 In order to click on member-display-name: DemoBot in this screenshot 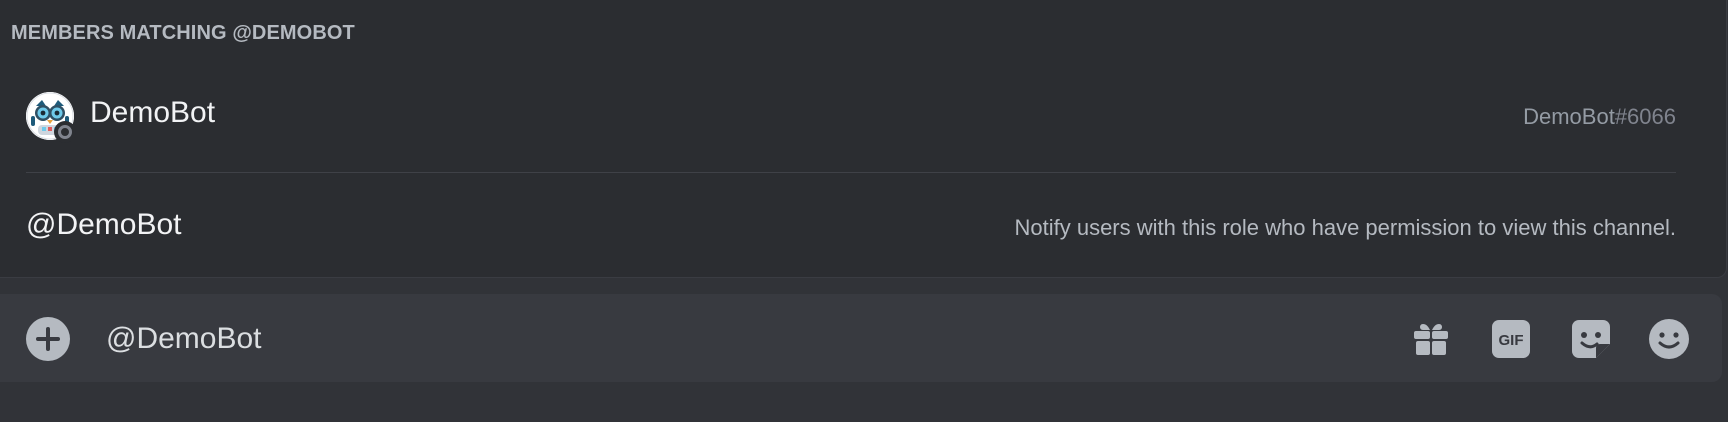, I will do `click(153, 112)`.